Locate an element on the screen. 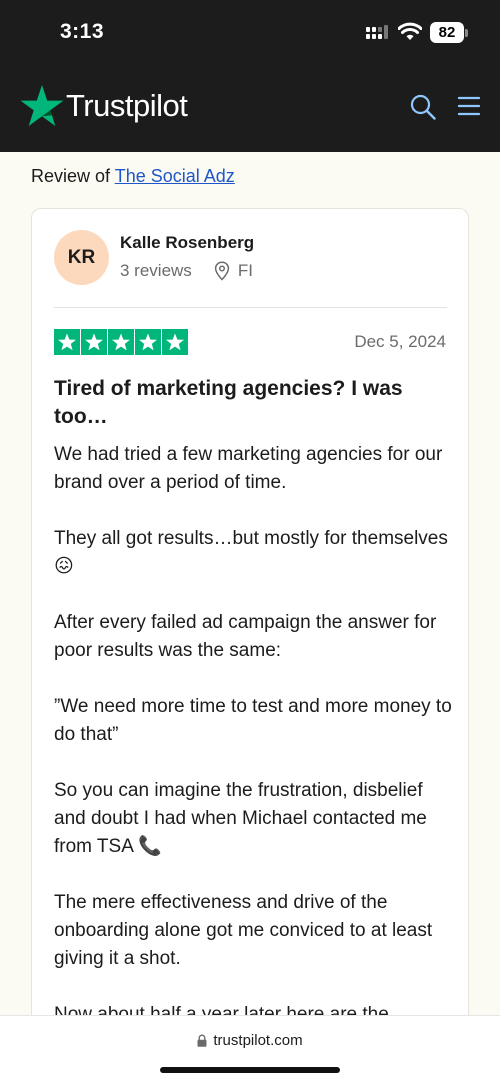 This screenshot has width=500, height=1082. status-time: 3:13 is located at coordinates (82, 31).